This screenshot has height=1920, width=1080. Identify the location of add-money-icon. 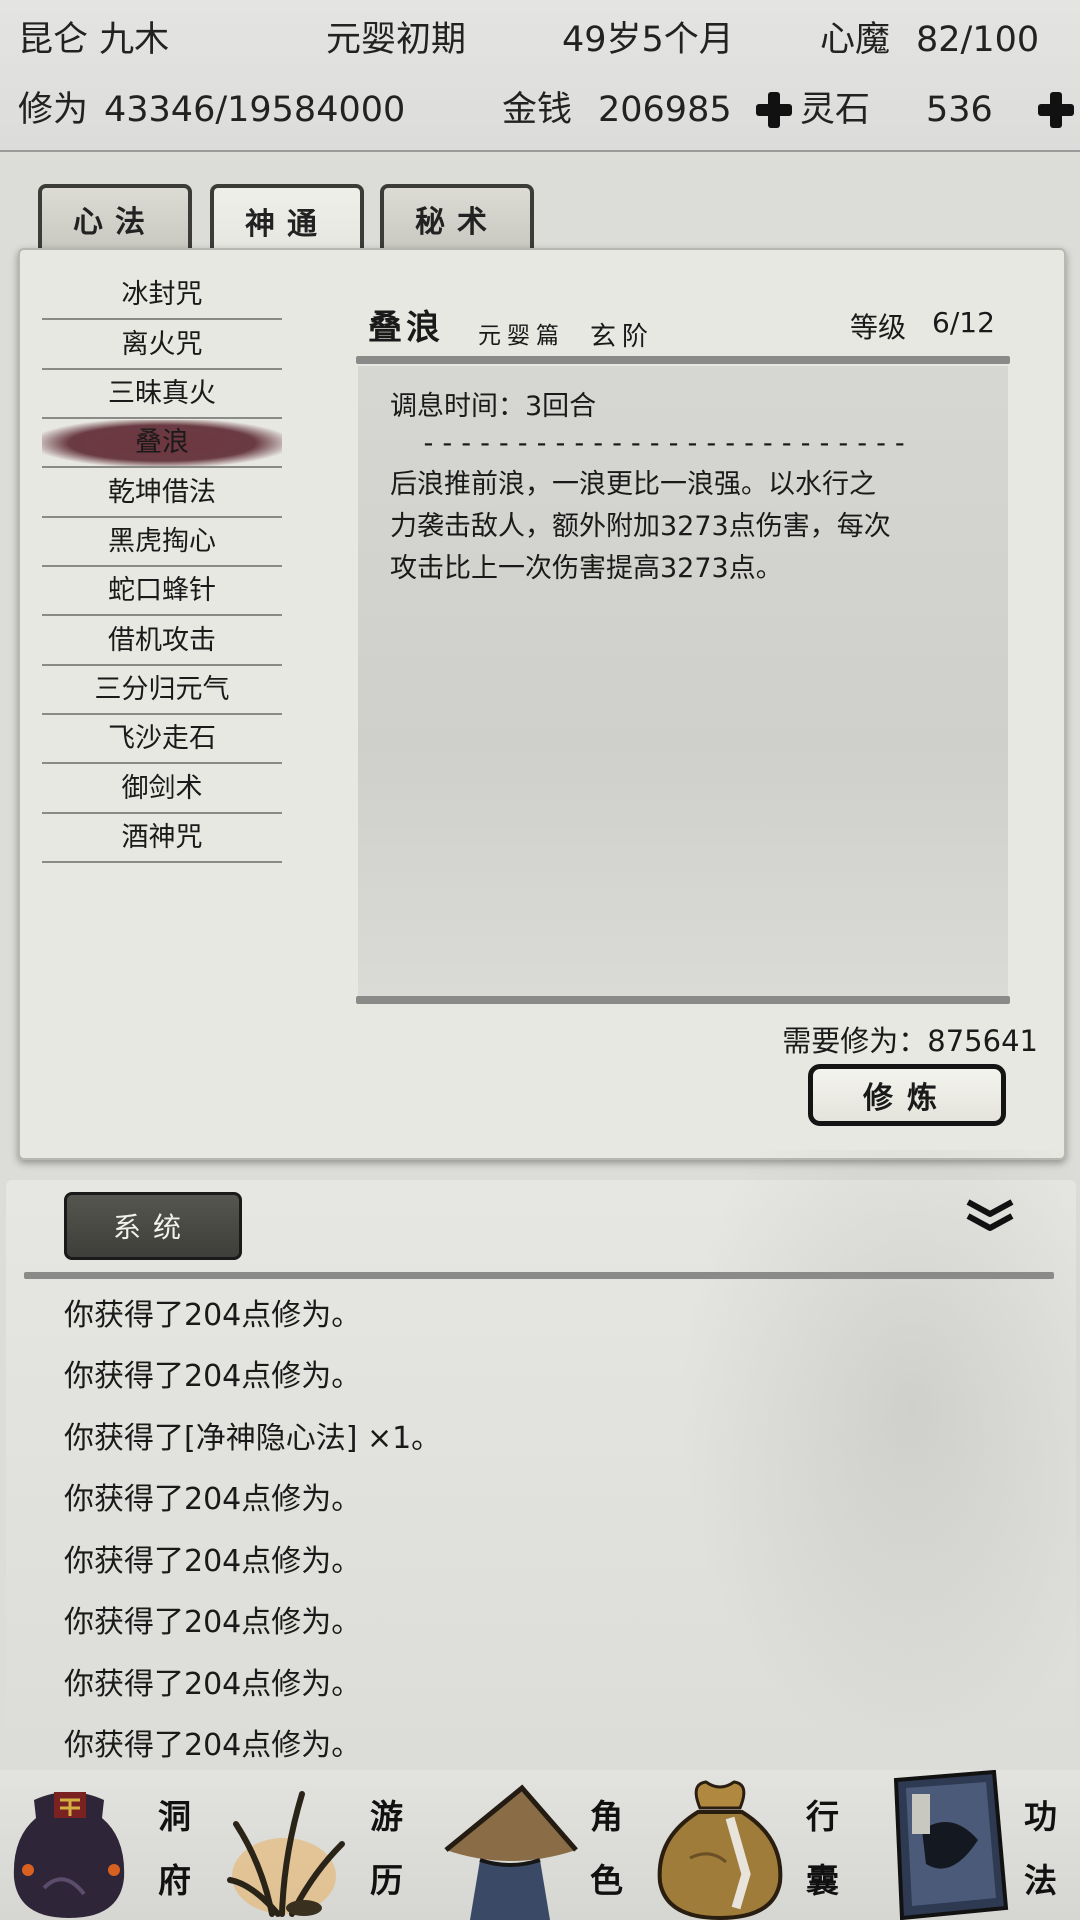
(774, 110).